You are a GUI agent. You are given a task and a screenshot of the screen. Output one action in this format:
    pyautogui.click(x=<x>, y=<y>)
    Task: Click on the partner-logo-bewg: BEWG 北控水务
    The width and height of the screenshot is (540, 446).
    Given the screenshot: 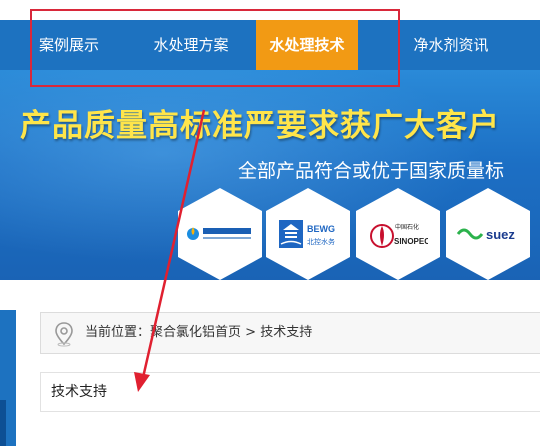 What is the action you would take?
    pyautogui.click(x=308, y=234)
    